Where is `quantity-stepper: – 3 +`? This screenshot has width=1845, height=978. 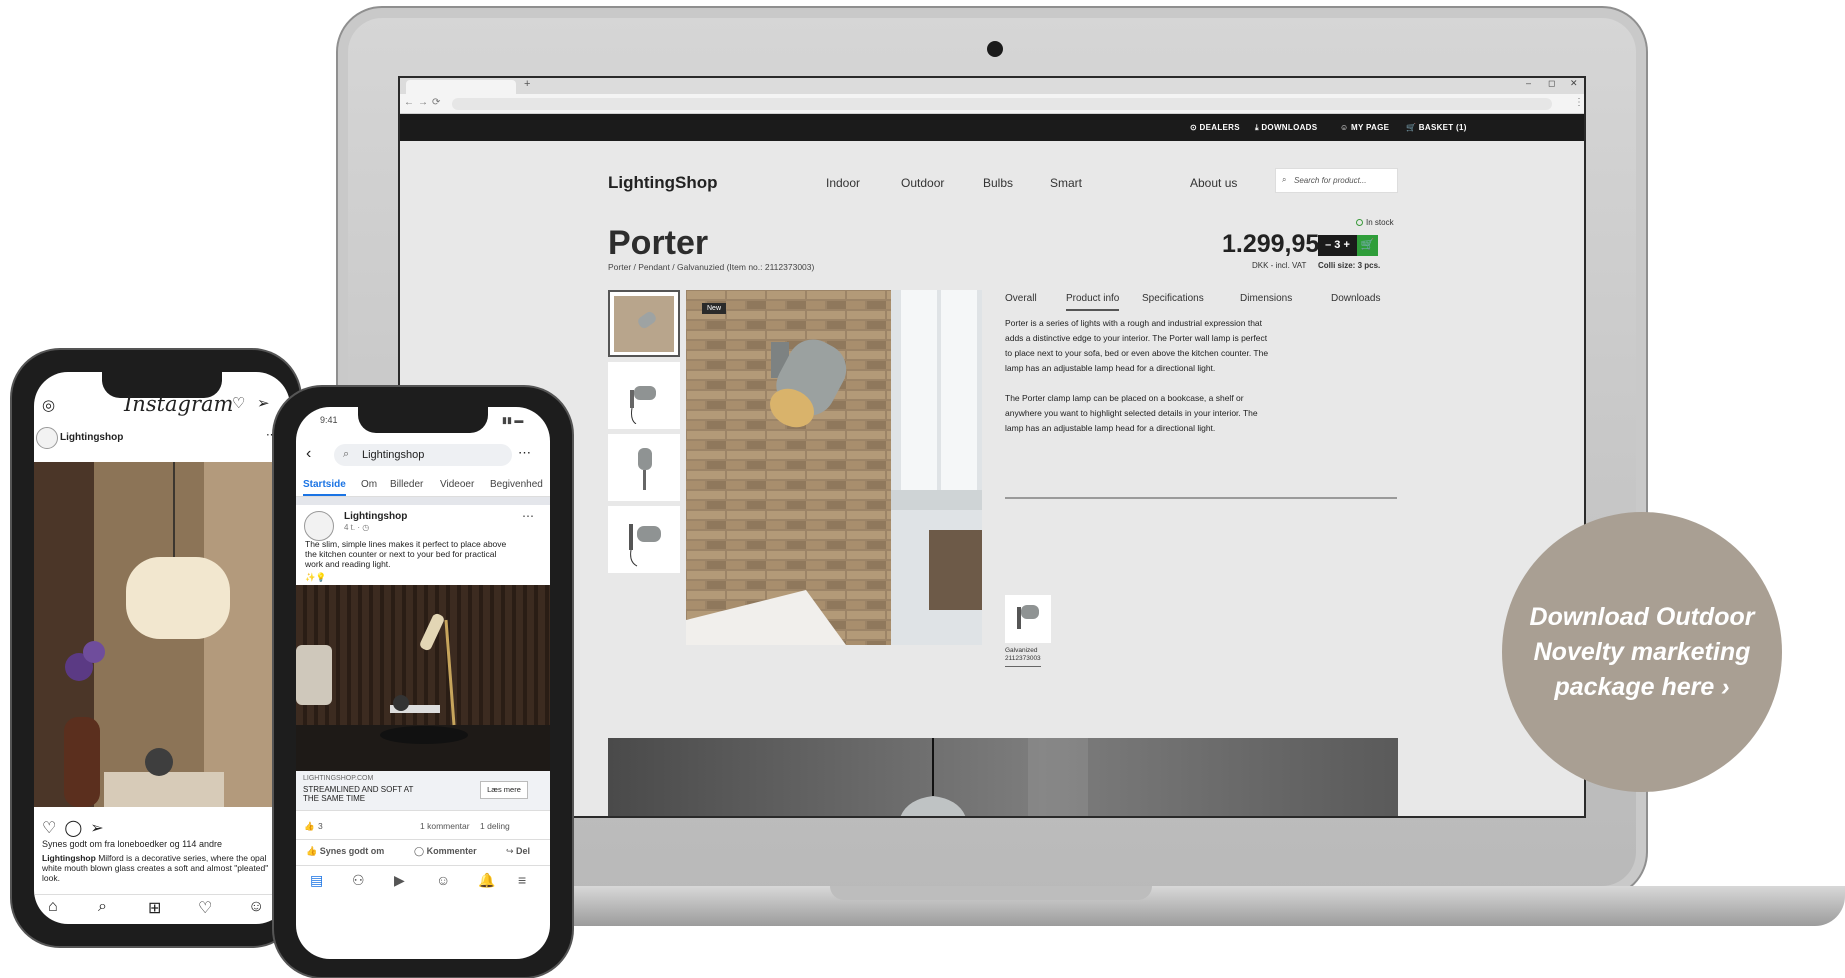 quantity-stepper: – 3 + is located at coordinates (1337, 245).